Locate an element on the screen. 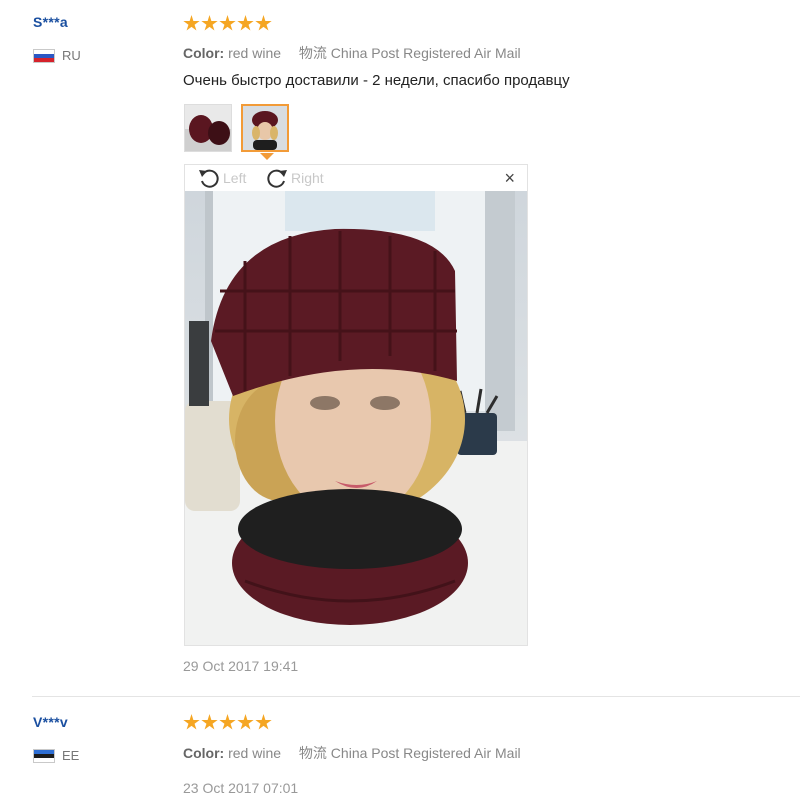  reviewer-name: V***v is located at coordinates (50, 722).